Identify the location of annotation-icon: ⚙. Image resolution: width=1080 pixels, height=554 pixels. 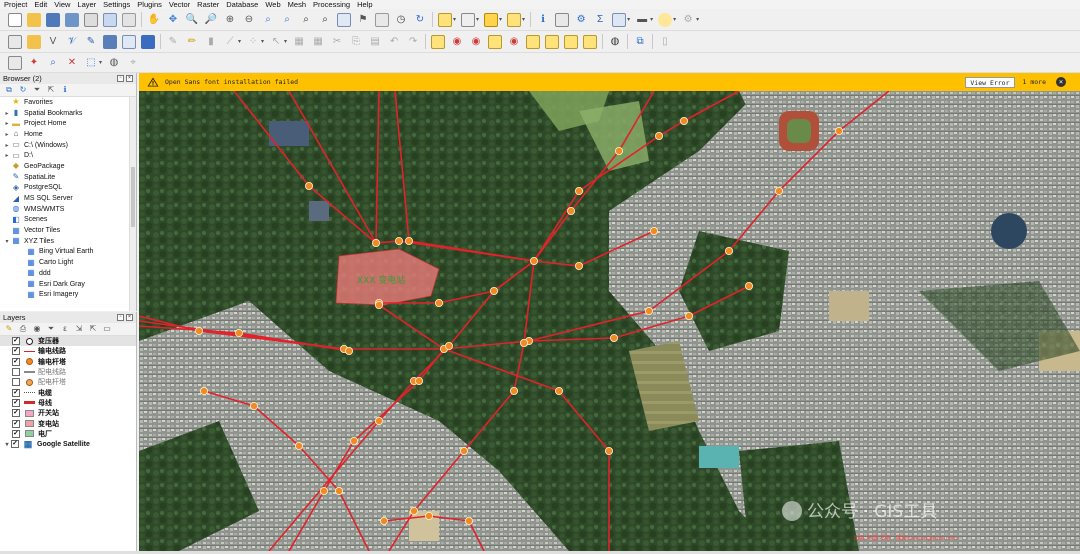
(688, 20).